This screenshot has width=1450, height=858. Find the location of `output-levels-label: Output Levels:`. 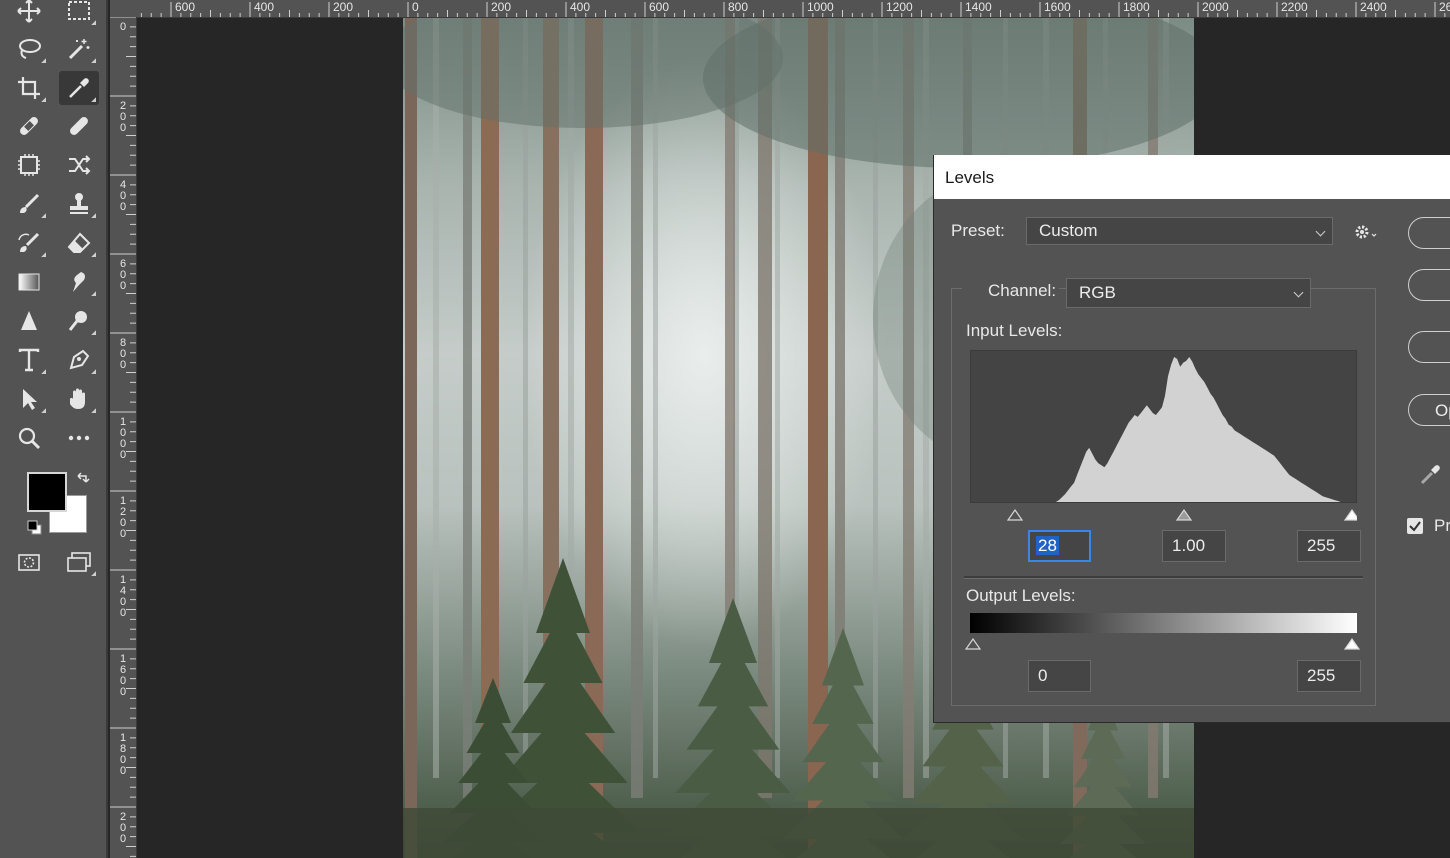

output-levels-label: Output Levels: is located at coordinates (1021, 595).